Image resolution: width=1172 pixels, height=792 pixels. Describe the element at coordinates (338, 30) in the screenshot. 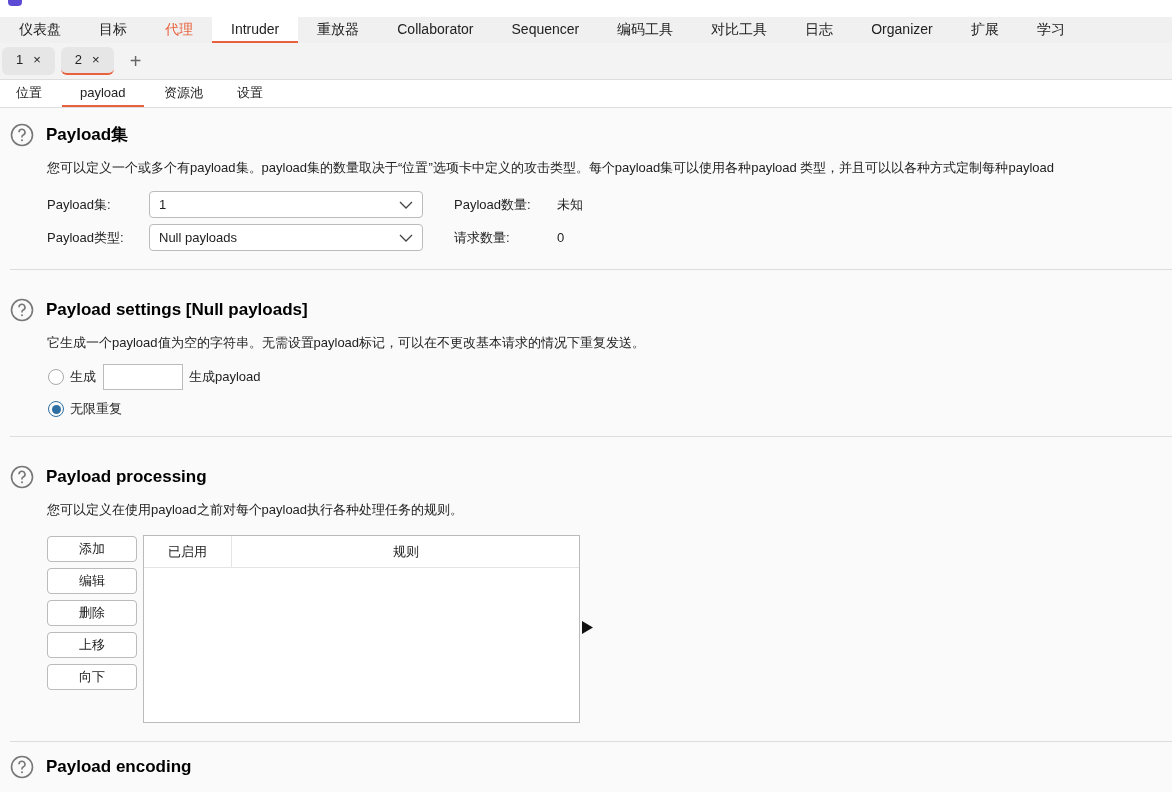

I see `main-tab: 重放器` at that location.